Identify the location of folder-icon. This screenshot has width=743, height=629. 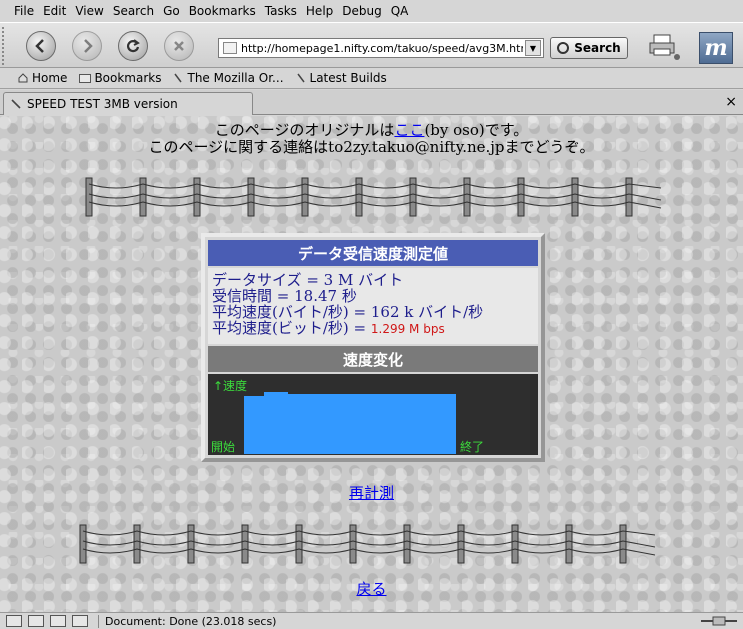
(85, 78).